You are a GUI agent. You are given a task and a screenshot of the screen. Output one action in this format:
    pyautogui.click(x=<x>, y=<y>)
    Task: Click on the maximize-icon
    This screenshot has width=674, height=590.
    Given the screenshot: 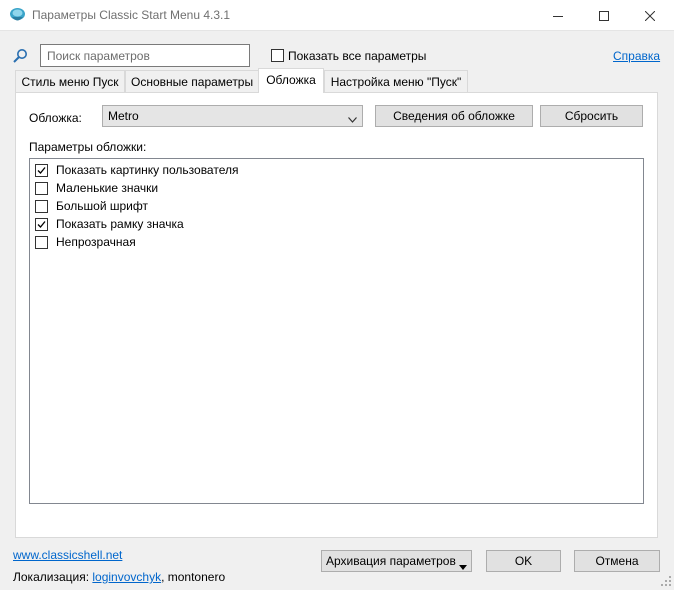 What is the action you would take?
    pyautogui.click(x=604, y=15)
    